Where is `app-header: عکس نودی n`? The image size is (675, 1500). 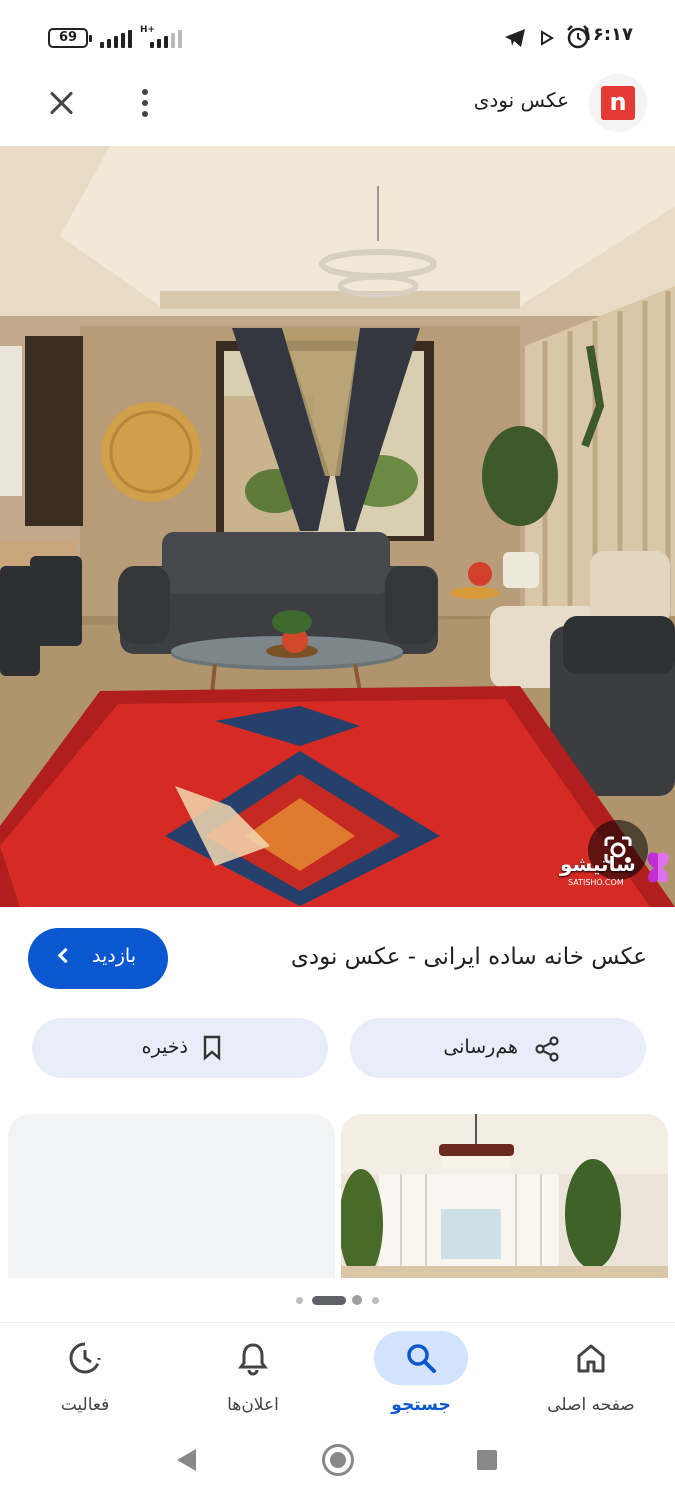
app-header: عکس نودی n is located at coordinates (337, 109).